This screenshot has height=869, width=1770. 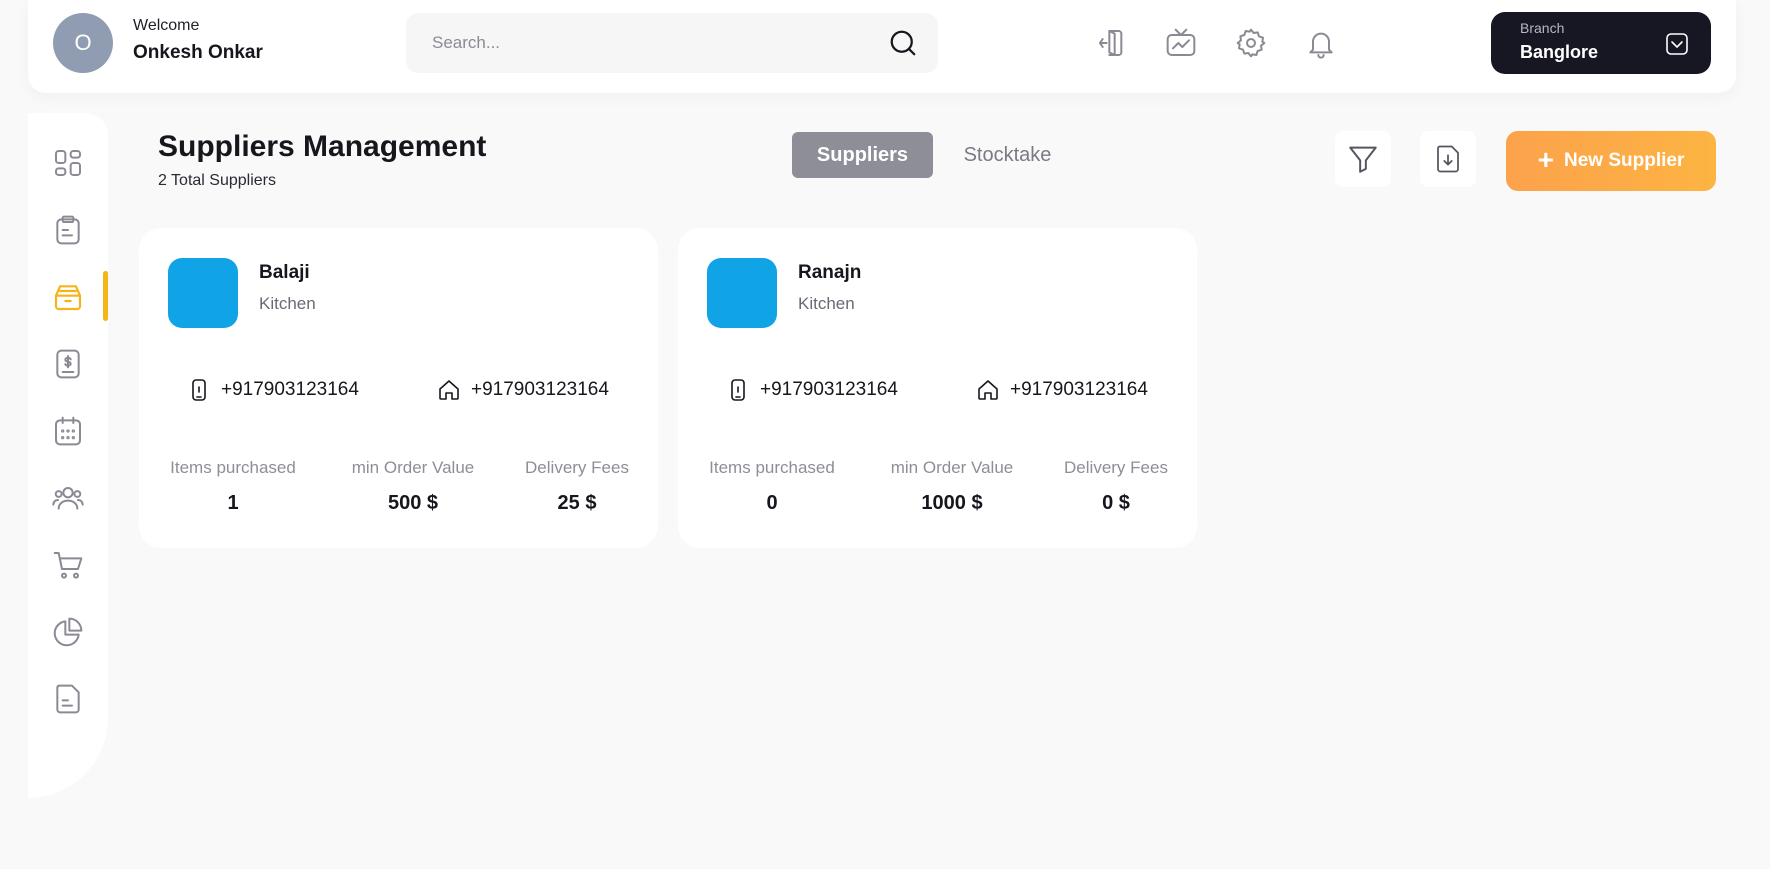 I want to click on clipboard-icon, so click(x=68, y=230).